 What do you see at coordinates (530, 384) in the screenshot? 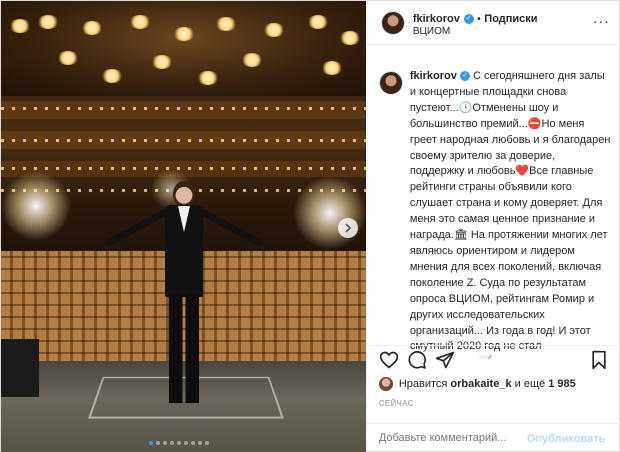
I see `likes-and-more: и ещё` at bounding box center [530, 384].